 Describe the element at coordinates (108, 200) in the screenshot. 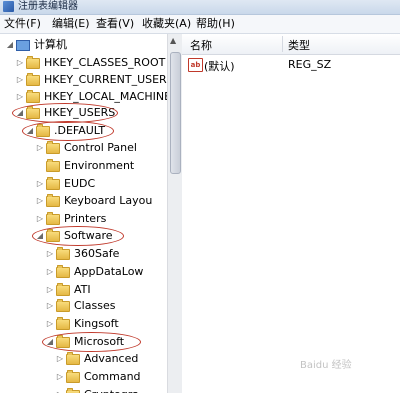

I see `tree-node-label: Keyboard Layou` at that location.